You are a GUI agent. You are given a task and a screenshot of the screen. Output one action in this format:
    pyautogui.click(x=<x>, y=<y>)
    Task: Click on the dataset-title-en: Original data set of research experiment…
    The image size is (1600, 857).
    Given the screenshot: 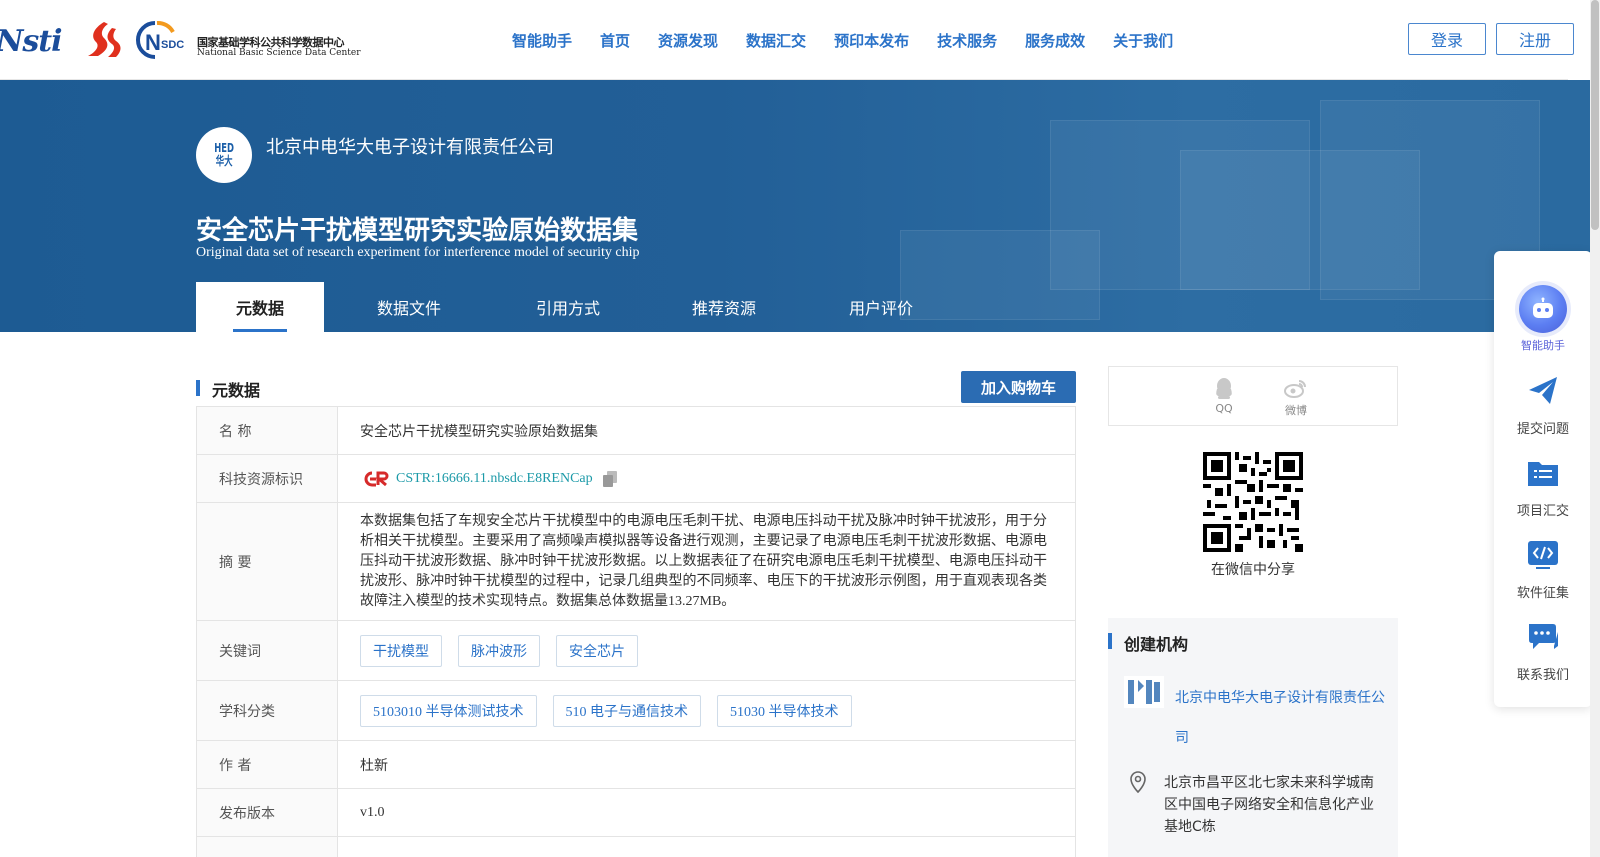 What is the action you would take?
    pyautogui.click(x=418, y=252)
    